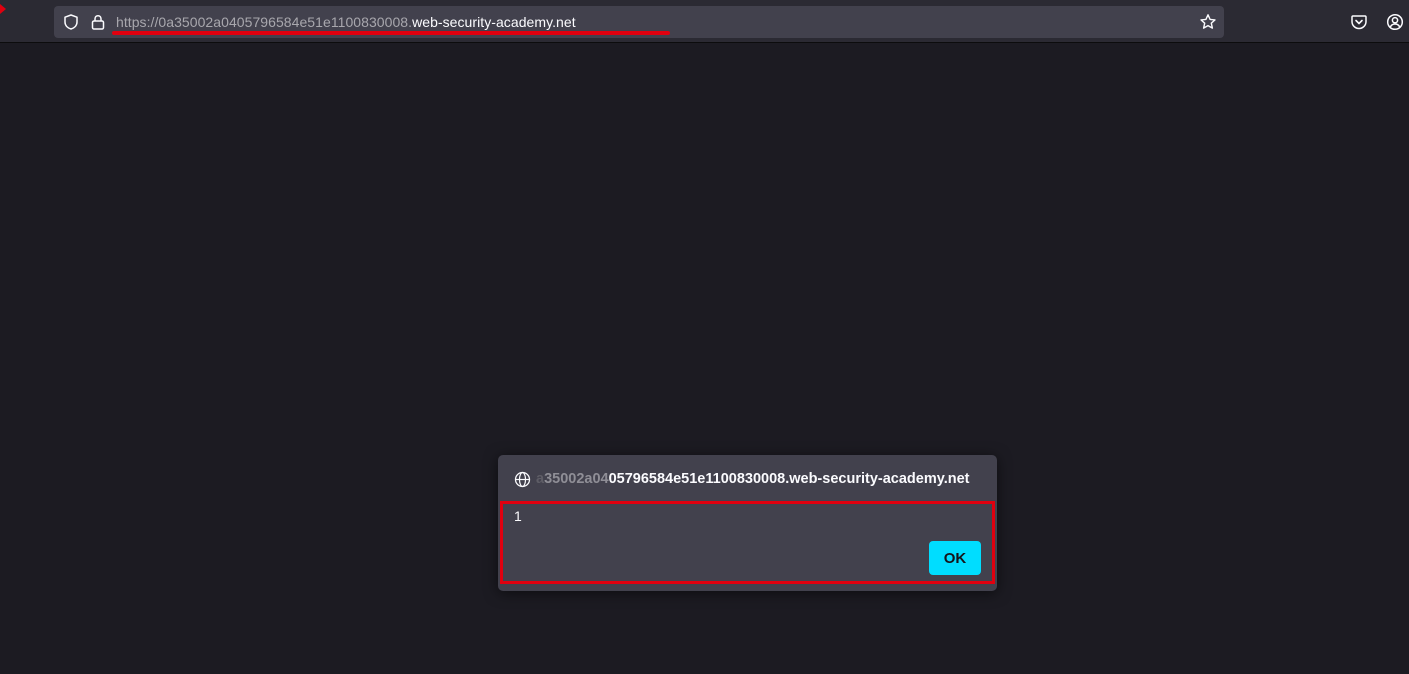 This screenshot has height=674, width=1409. I want to click on shield-icon, so click(71, 22).